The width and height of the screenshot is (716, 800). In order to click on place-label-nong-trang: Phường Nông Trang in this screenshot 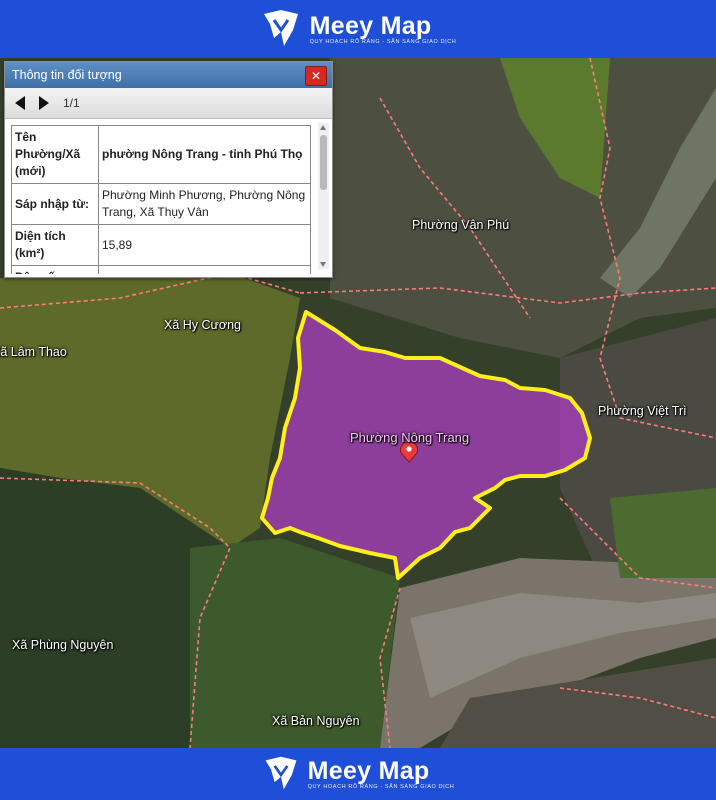, I will do `click(410, 437)`.